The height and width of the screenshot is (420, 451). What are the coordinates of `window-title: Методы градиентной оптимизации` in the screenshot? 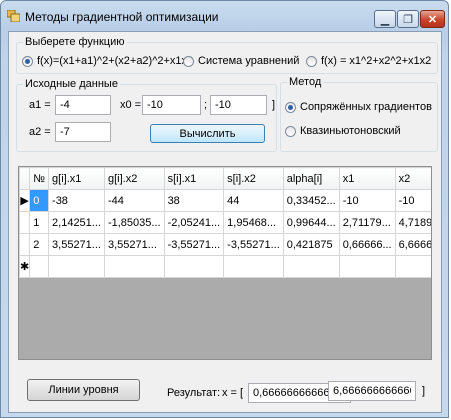 It's located at (122, 17).